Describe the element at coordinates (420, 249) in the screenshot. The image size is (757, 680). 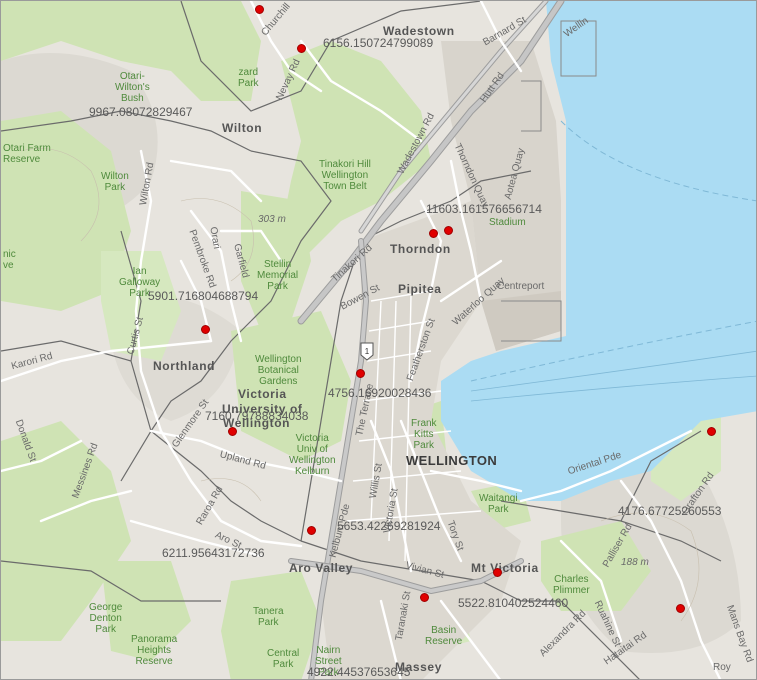
I see `suburb-thorndon: Thorndon` at that location.